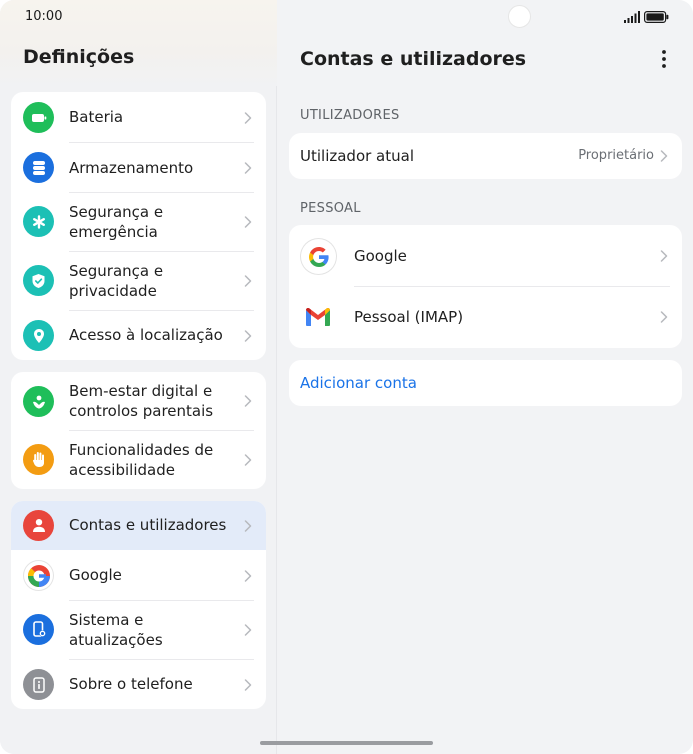 This screenshot has height=754, width=693. I want to click on account-row-imap: Pessoal (IMAP), so click(485, 317).